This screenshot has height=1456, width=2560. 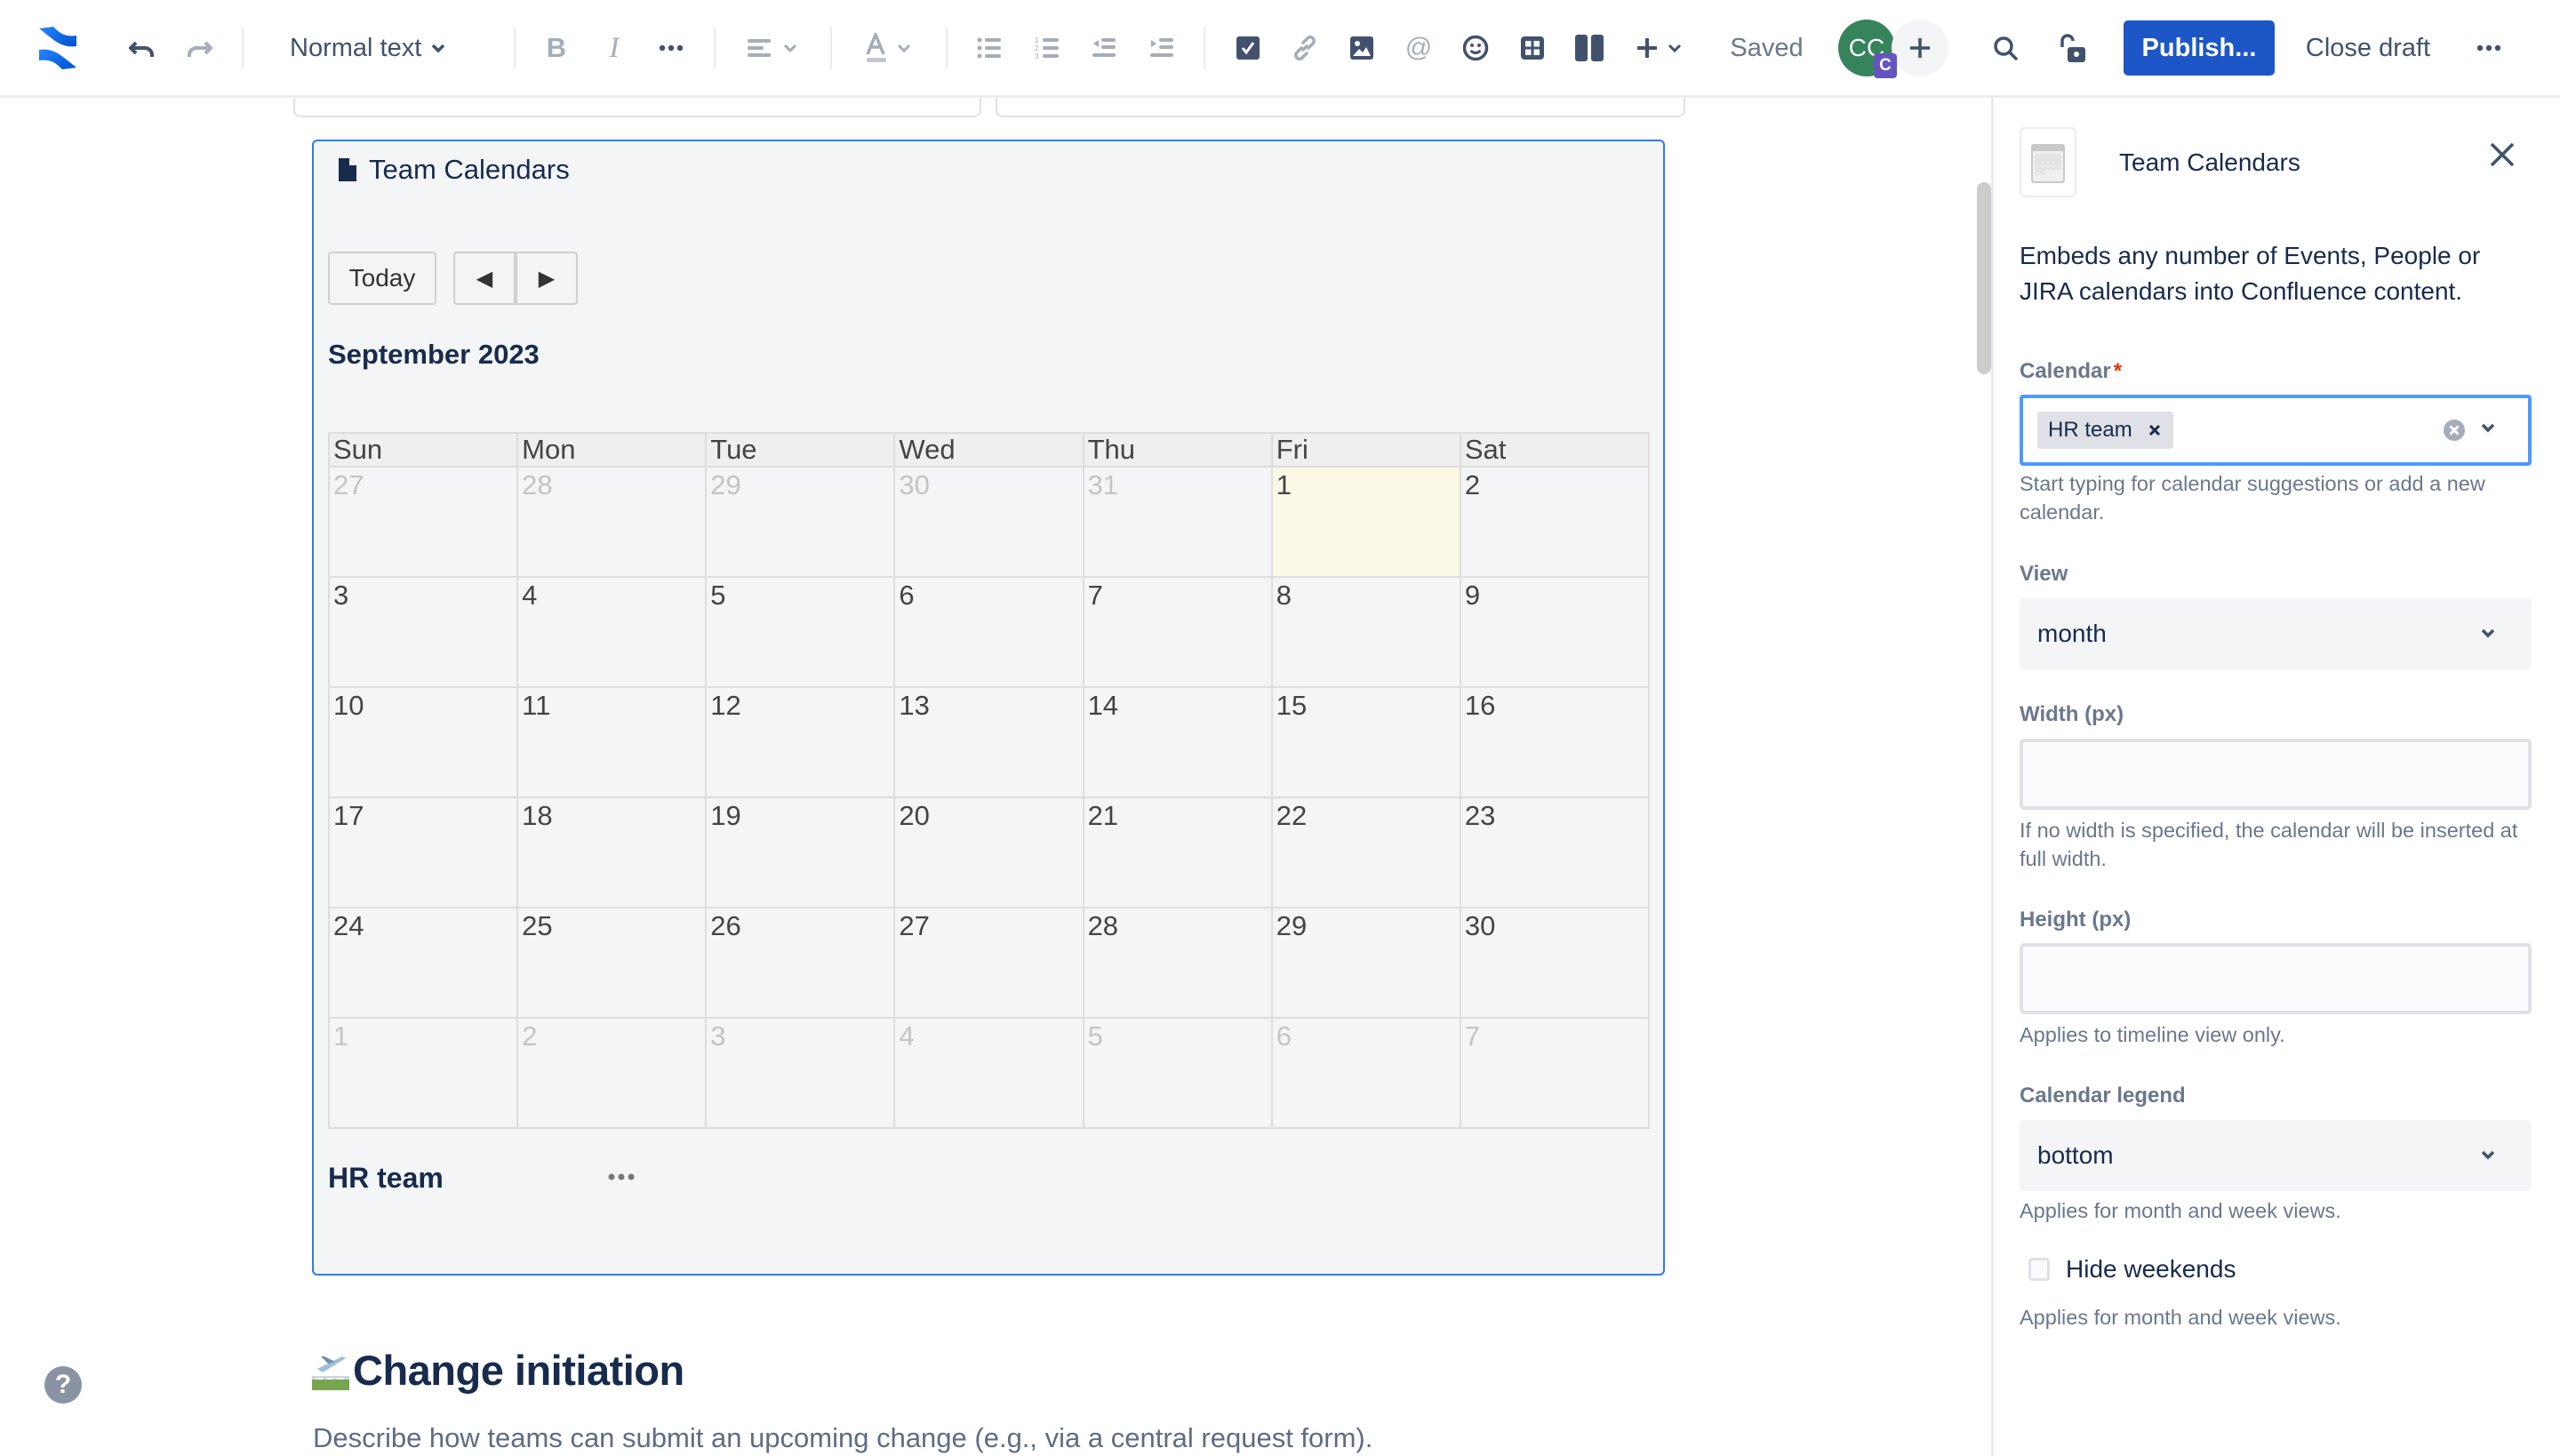 I want to click on height-input, so click(x=2276, y=978).